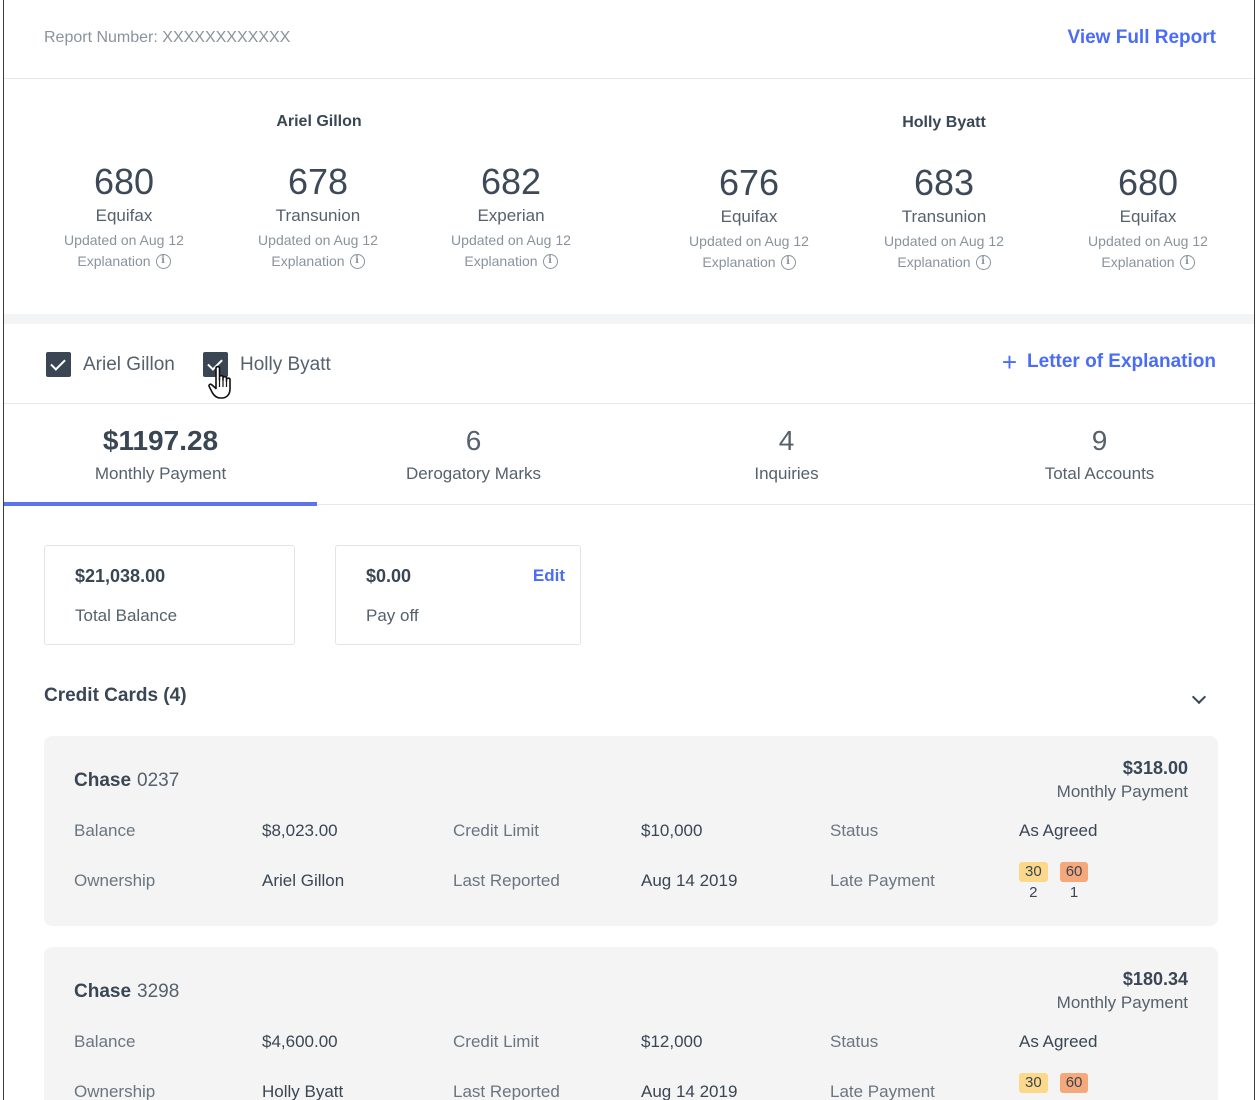 This screenshot has height=1100, width=1258. What do you see at coordinates (115, 1091) in the screenshot?
I see `ownership-label: Ownership` at bounding box center [115, 1091].